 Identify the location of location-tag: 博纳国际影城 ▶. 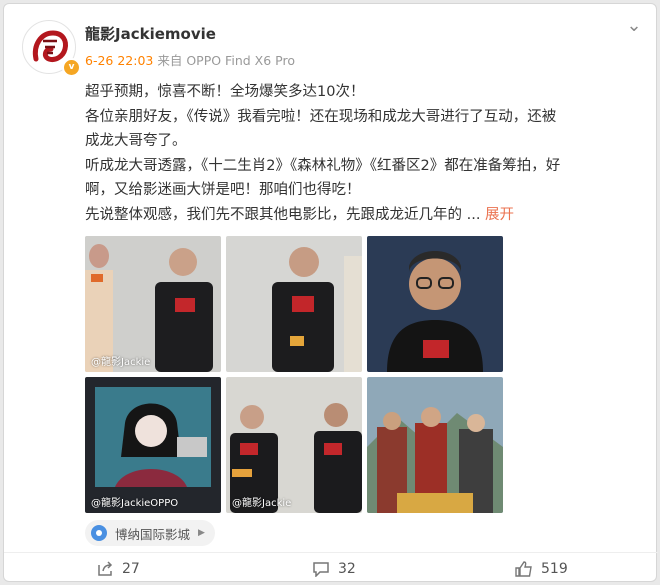
(150, 533).